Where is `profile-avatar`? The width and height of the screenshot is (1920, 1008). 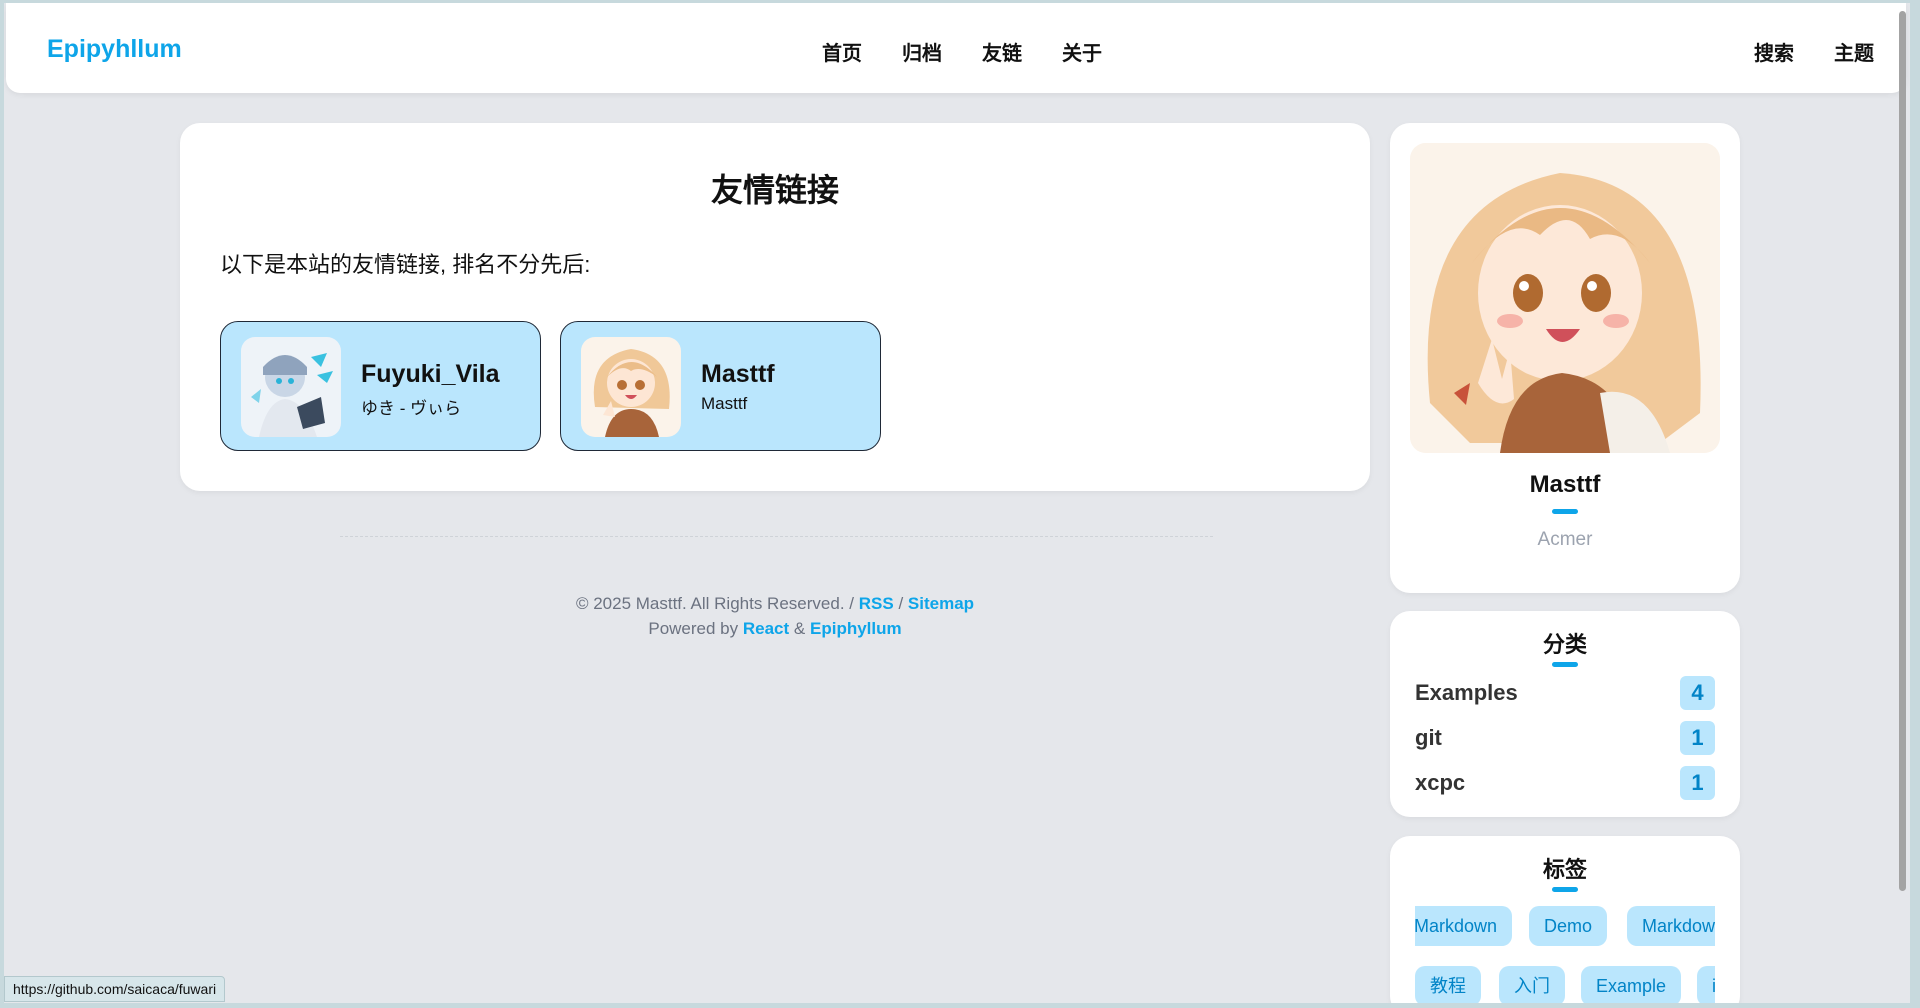
profile-avatar is located at coordinates (1565, 298).